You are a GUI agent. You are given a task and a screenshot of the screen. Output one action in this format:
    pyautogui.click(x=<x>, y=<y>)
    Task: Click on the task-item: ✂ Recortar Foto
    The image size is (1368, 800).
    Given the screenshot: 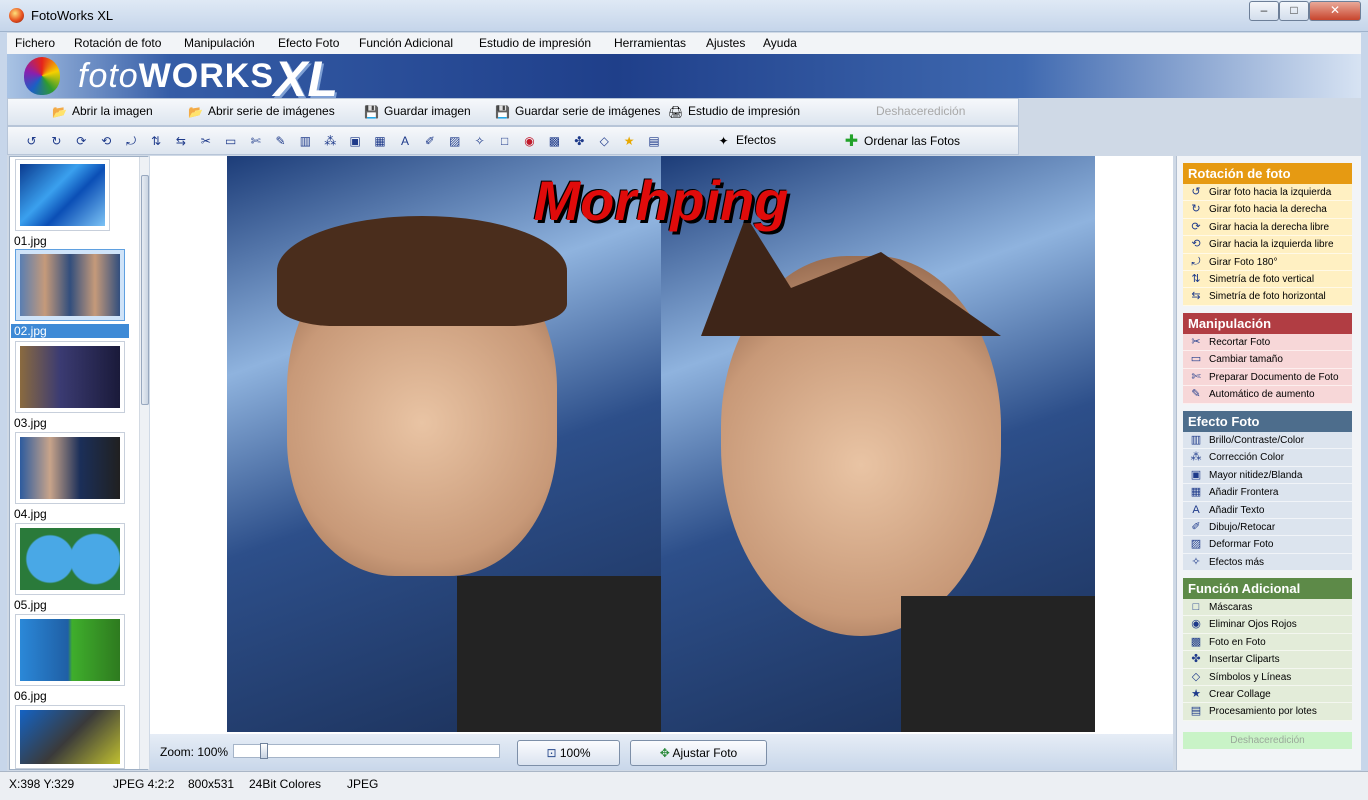 What is the action you would take?
    pyautogui.click(x=1267, y=343)
    